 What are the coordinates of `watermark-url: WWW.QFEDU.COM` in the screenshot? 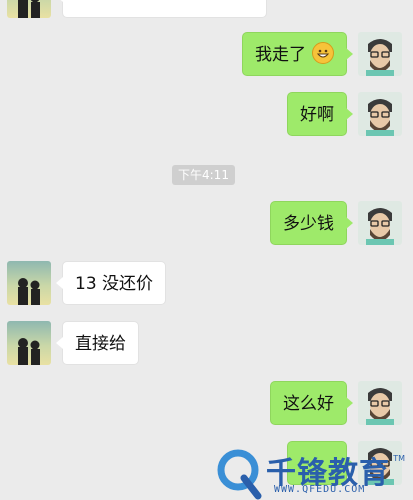 It's located at (320, 489).